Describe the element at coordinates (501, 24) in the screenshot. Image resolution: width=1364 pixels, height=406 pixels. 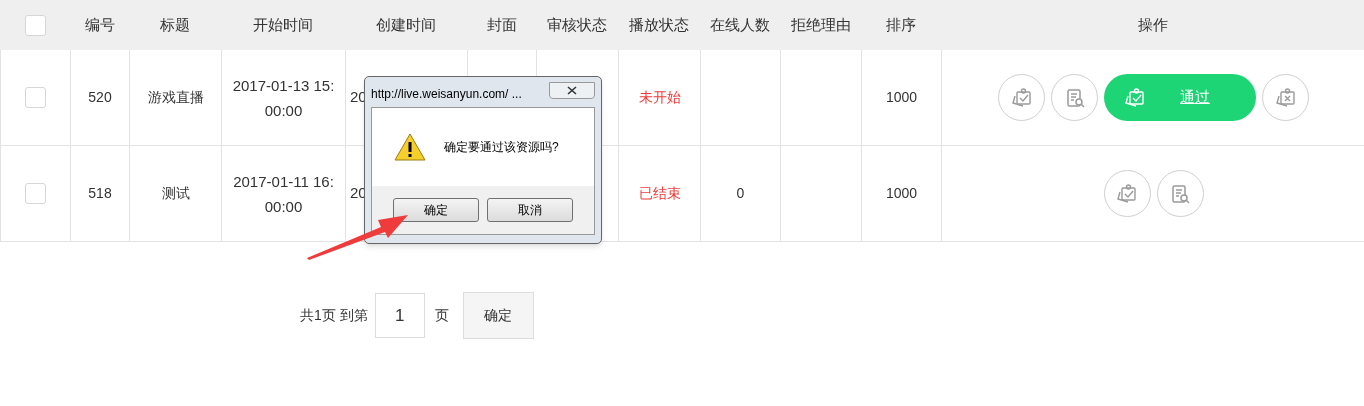
I see `column-header: 封面` at that location.